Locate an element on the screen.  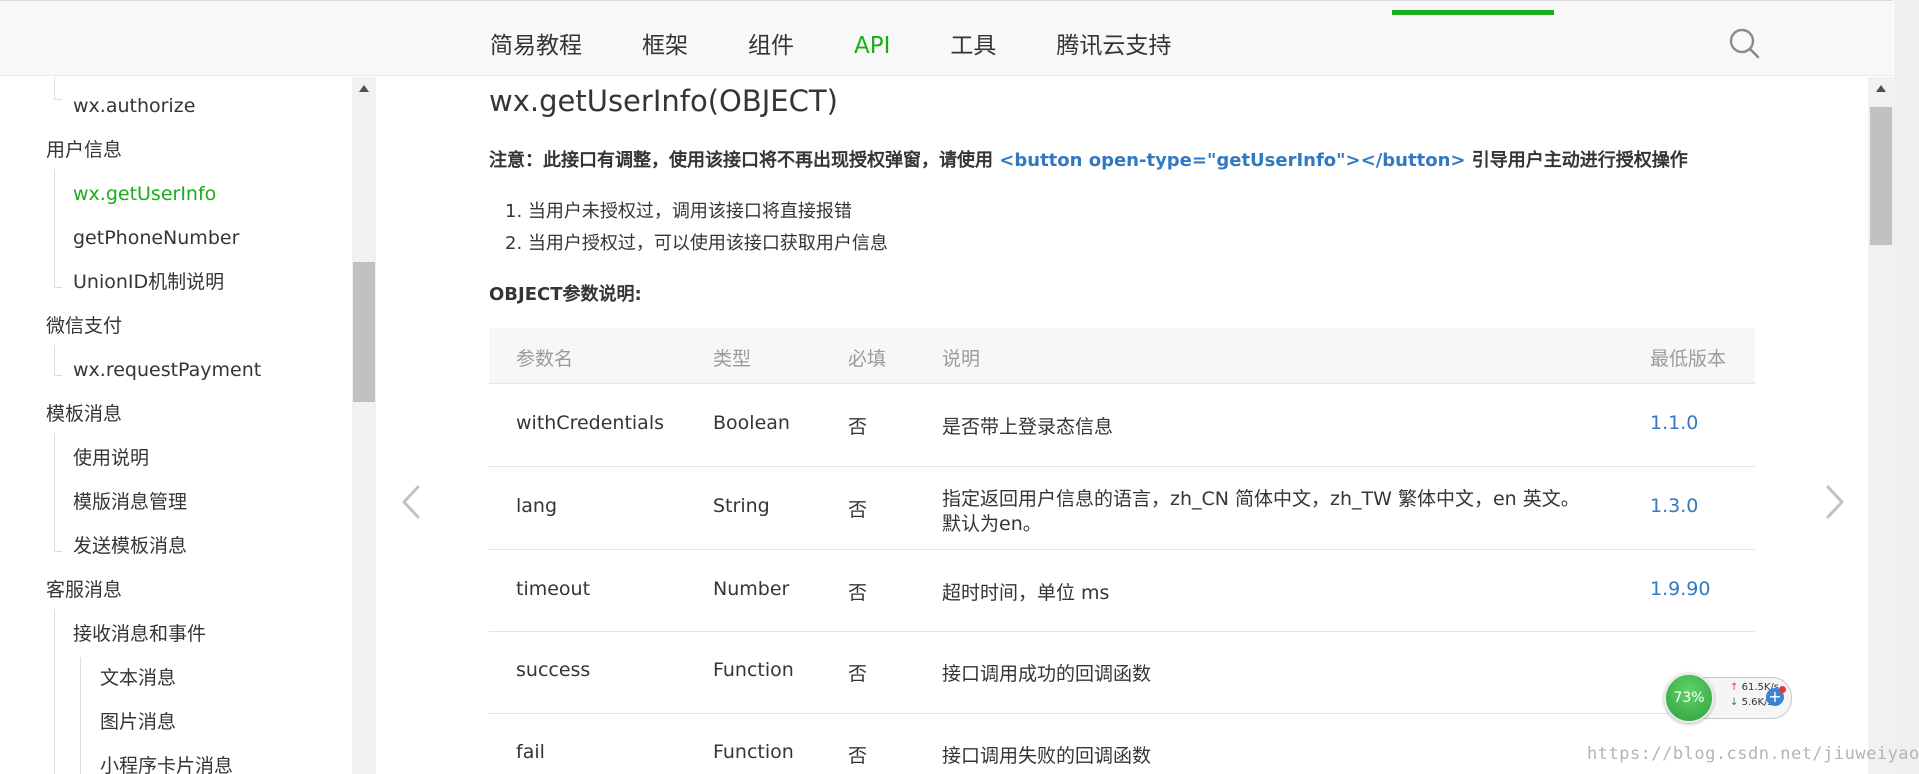
nav-item-tutorial: 简易教程 is located at coordinates (536, 46).